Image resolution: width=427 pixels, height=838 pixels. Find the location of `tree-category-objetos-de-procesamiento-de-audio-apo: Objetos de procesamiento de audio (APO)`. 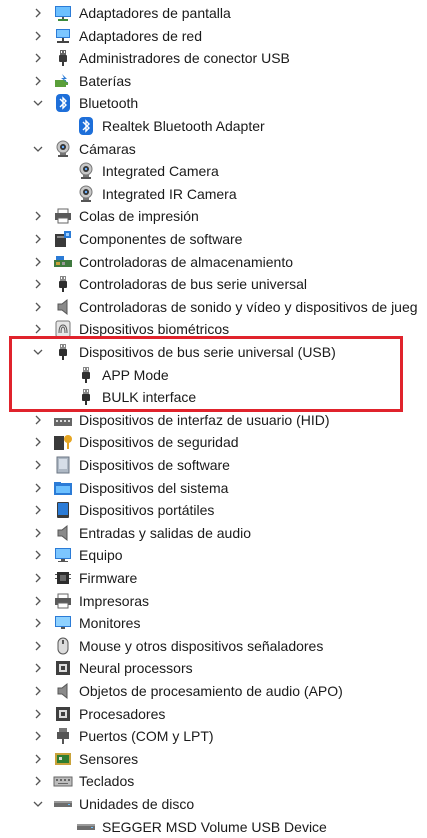

tree-category-objetos-de-procesamiento-de-audio-apo: Objetos de procesamiento de audio (APO) is located at coordinates (213, 691).